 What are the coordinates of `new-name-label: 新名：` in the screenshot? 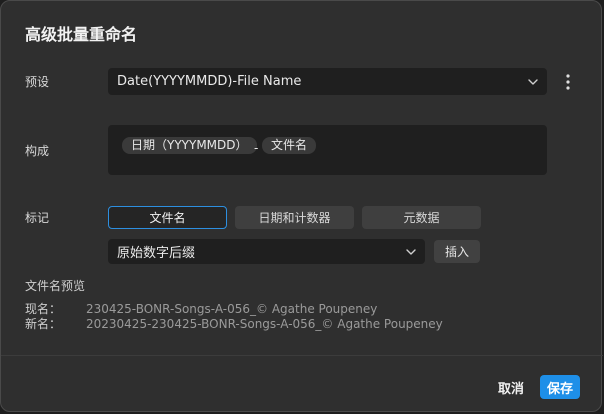 It's located at (43, 324).